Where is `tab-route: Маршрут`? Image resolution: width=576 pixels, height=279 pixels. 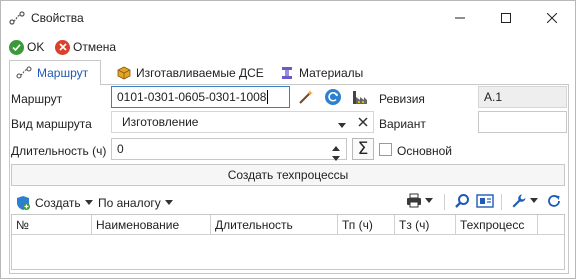
tab-route: Маршрут is located at coordinates (55, 72).